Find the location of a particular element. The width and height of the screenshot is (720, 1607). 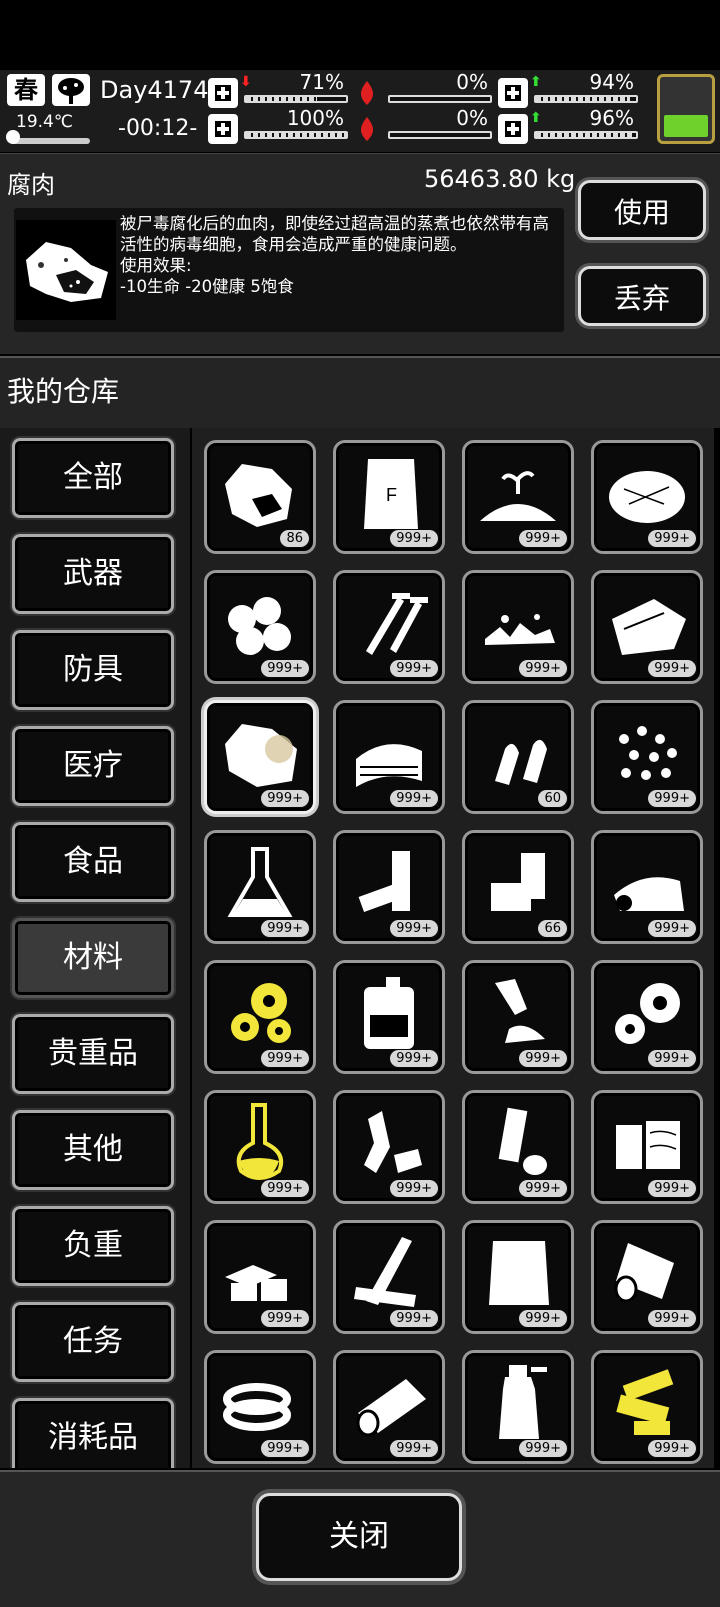

mood-bar-fill is located at coordinates (584, 135).